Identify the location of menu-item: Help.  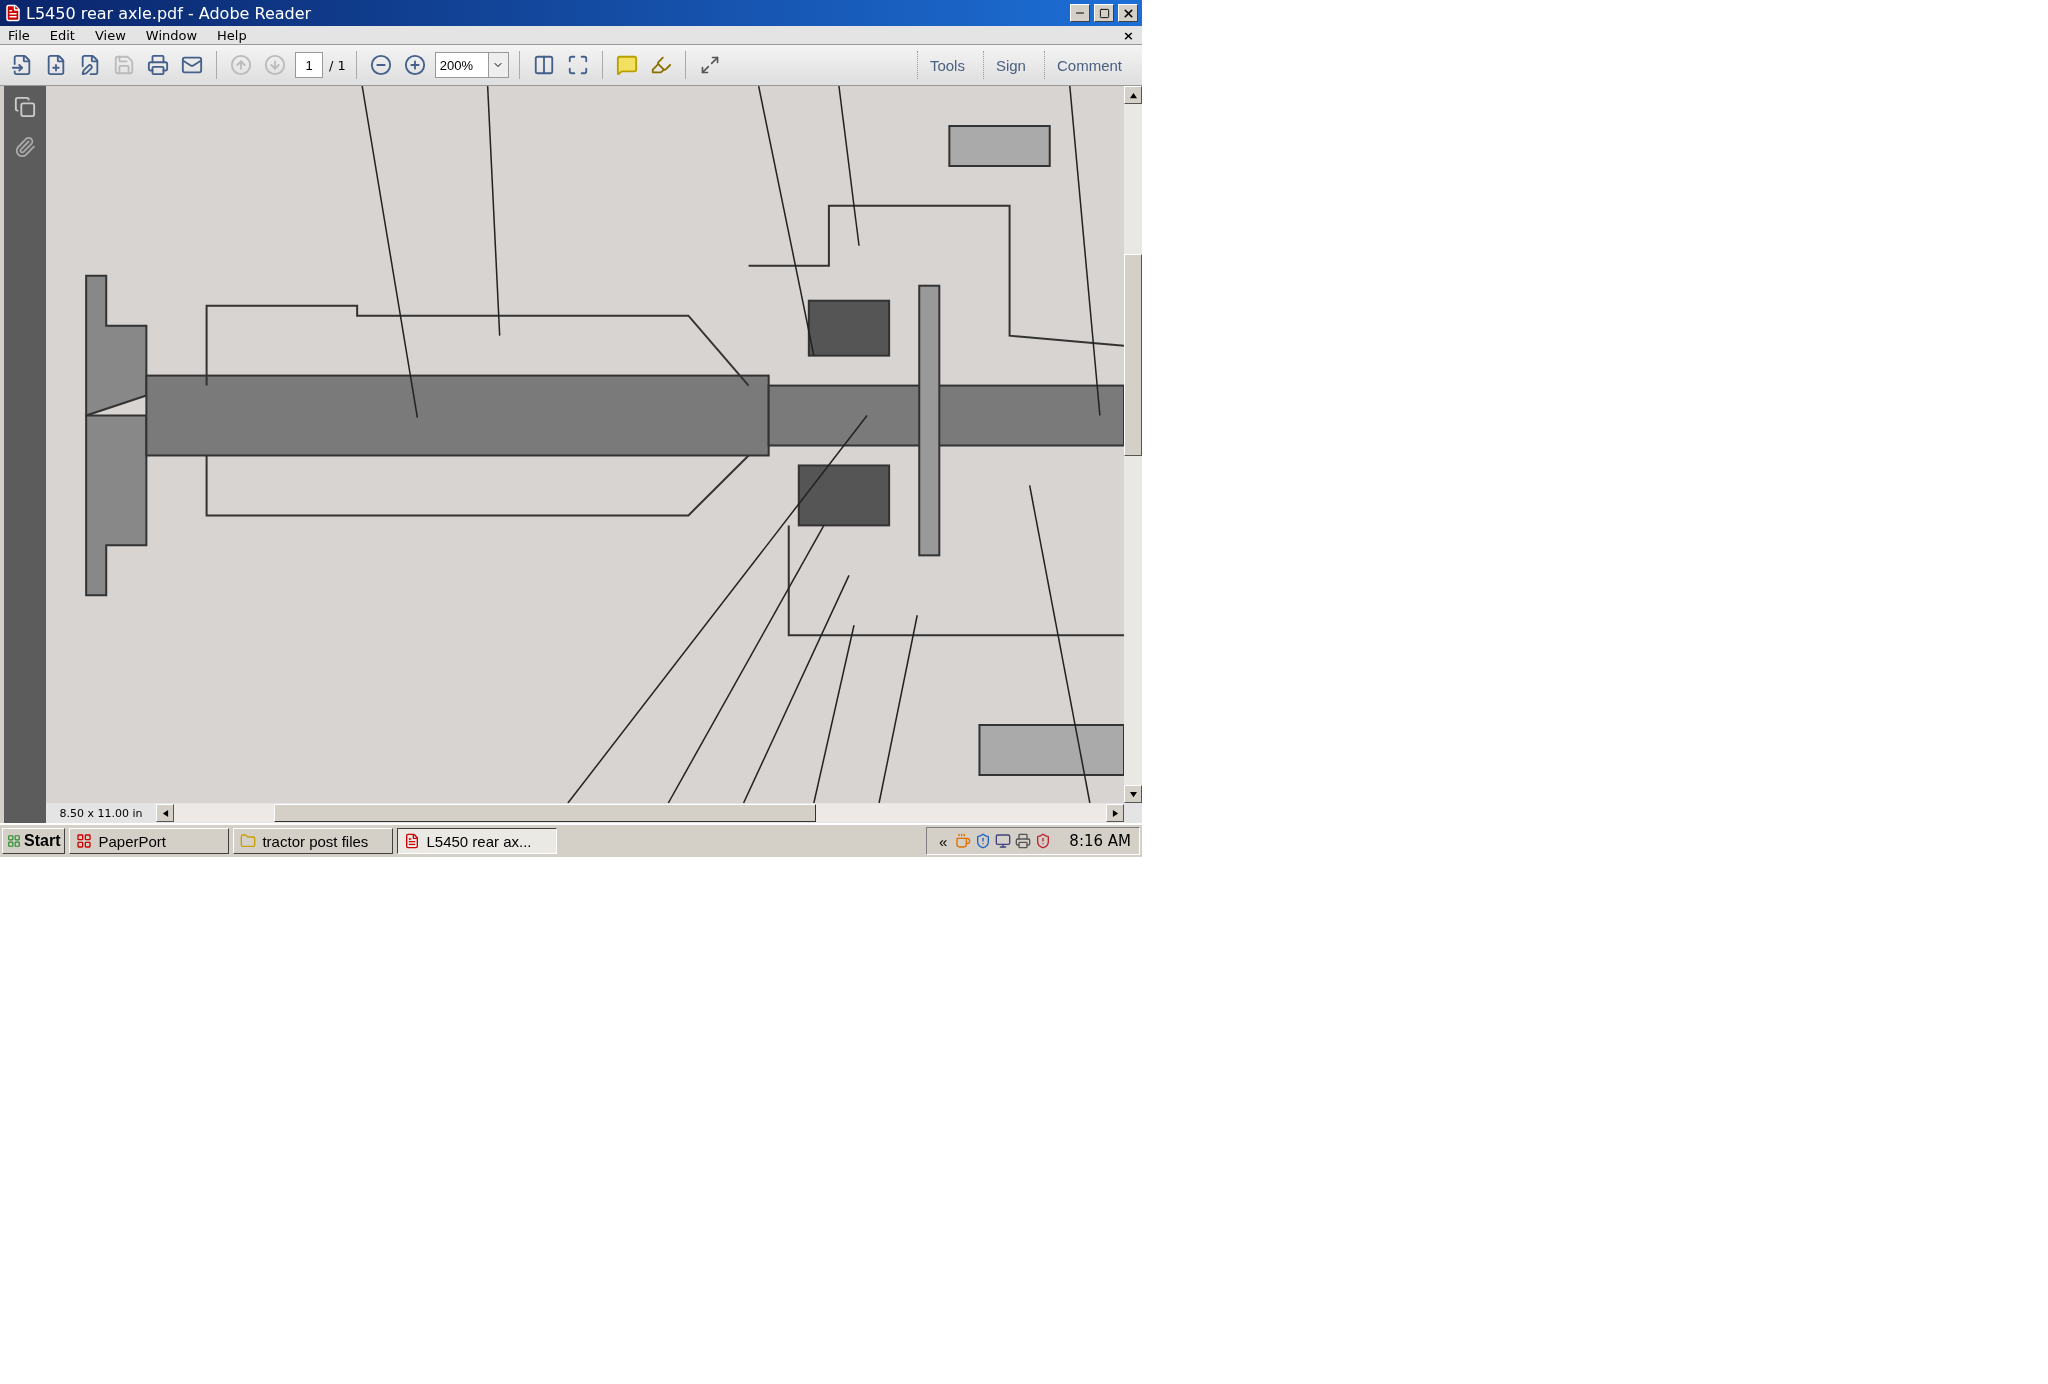
(232, 35).